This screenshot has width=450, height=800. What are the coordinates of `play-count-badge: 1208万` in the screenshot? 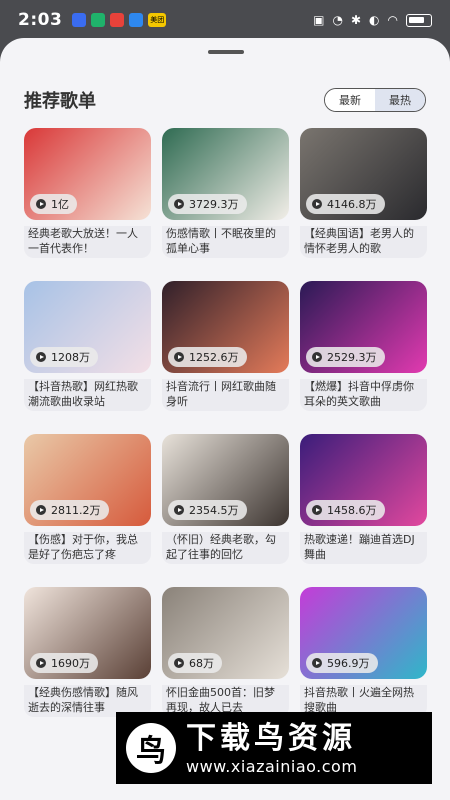 It's located at (64, 357).